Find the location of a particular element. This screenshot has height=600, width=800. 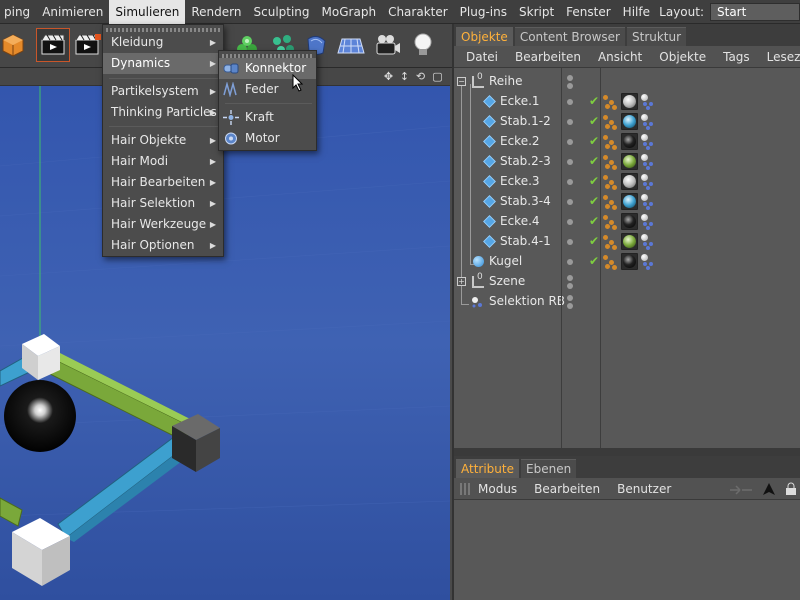

menu-sculpting: Sculpting is located at coordinates (282, 12).